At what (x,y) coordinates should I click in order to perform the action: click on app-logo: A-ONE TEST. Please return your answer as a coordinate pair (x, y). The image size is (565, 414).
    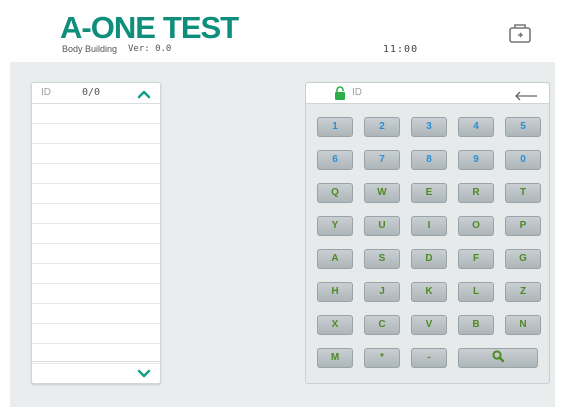
    Looking at the image, I should click on (149, 28).